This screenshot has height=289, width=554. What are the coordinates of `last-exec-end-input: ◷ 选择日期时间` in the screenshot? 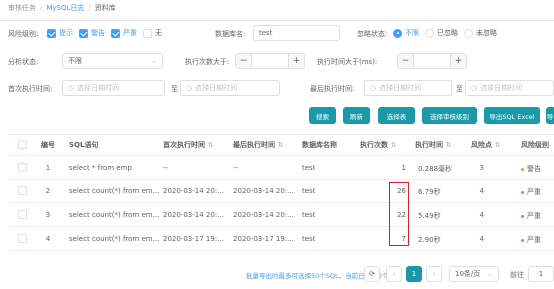 It's located at (509, 88).